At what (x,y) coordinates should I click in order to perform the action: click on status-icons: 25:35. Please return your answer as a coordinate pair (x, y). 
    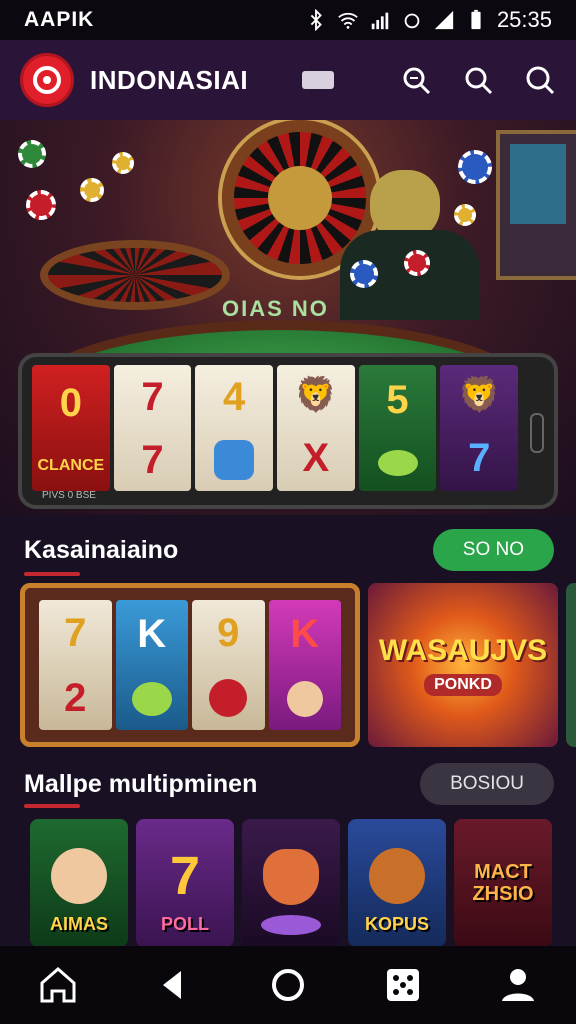
    Looking at the image, I should click on (428, 20).